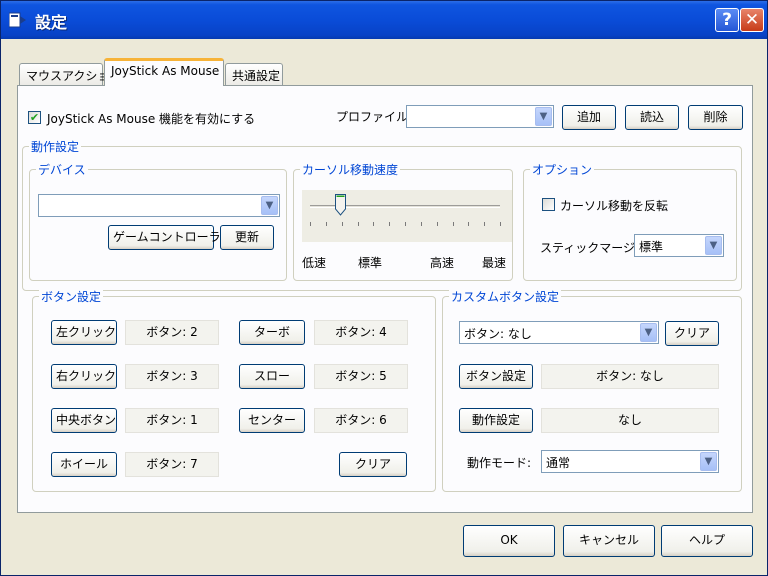 The image size is (768, 576). Describe the element at coordinates (71, 296) in the screenshot. I see `button-settings-title: ボタン設定` at that location.